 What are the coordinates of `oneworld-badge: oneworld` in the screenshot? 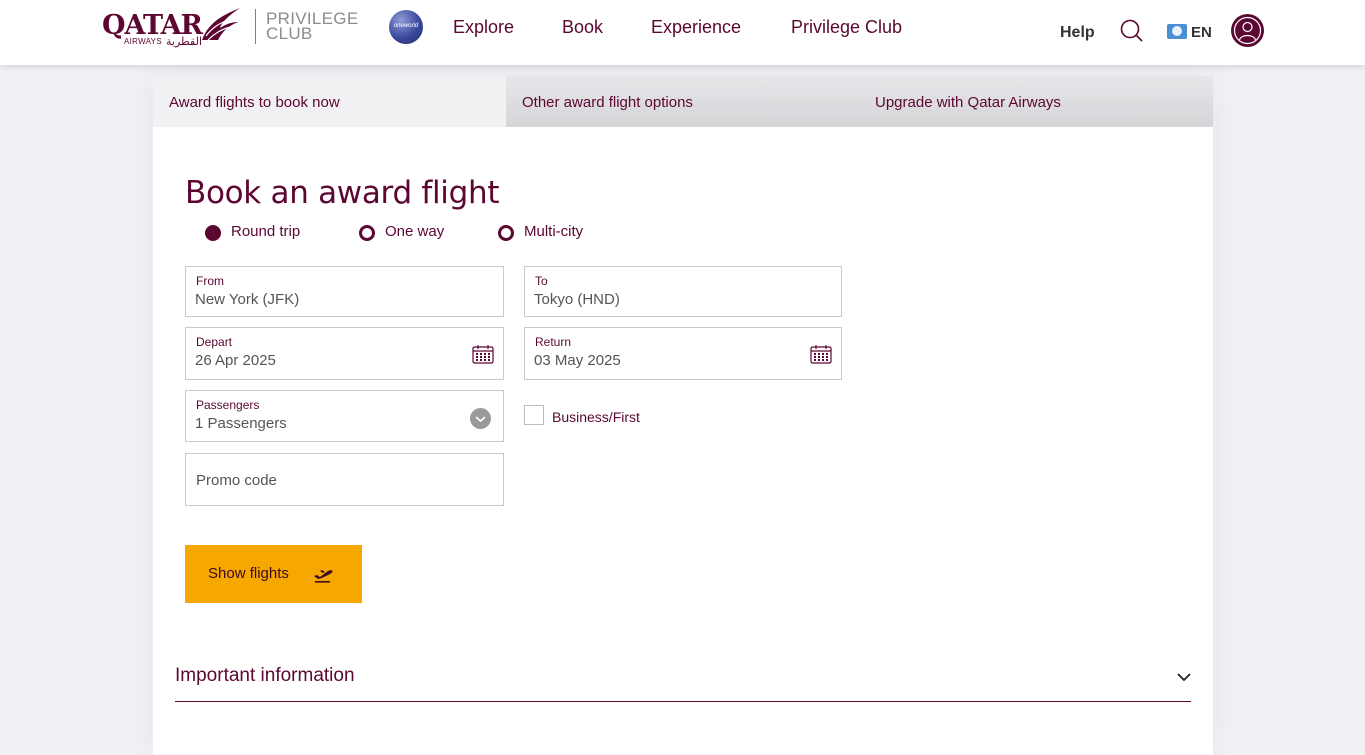 It's located at (406, 27).